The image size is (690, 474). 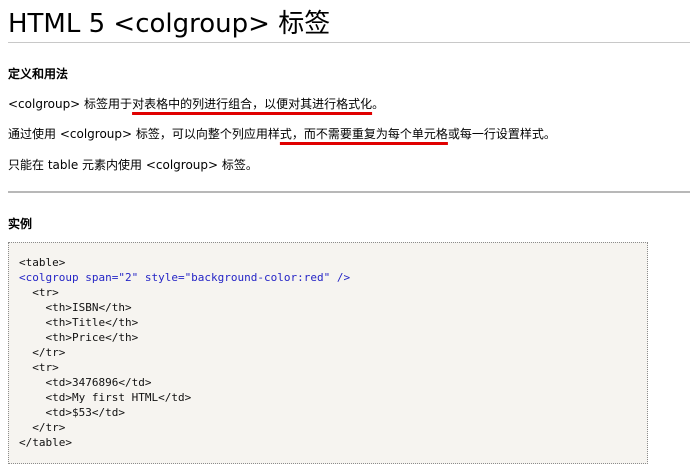 I want to click on definition-heading: 定义和用法, so click(x=38, y=74).